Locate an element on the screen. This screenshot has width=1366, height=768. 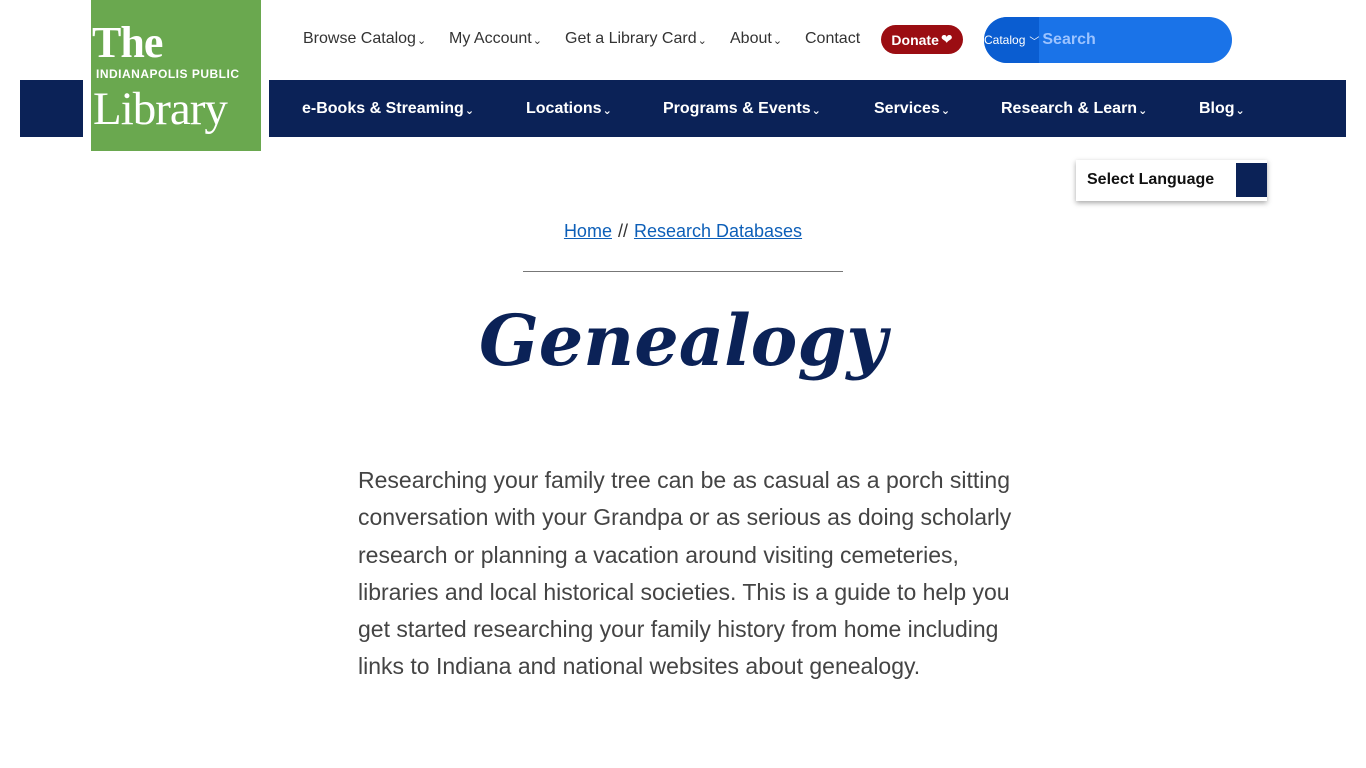
util-nav-about: About⌄ is located at coordinates (756, 39).